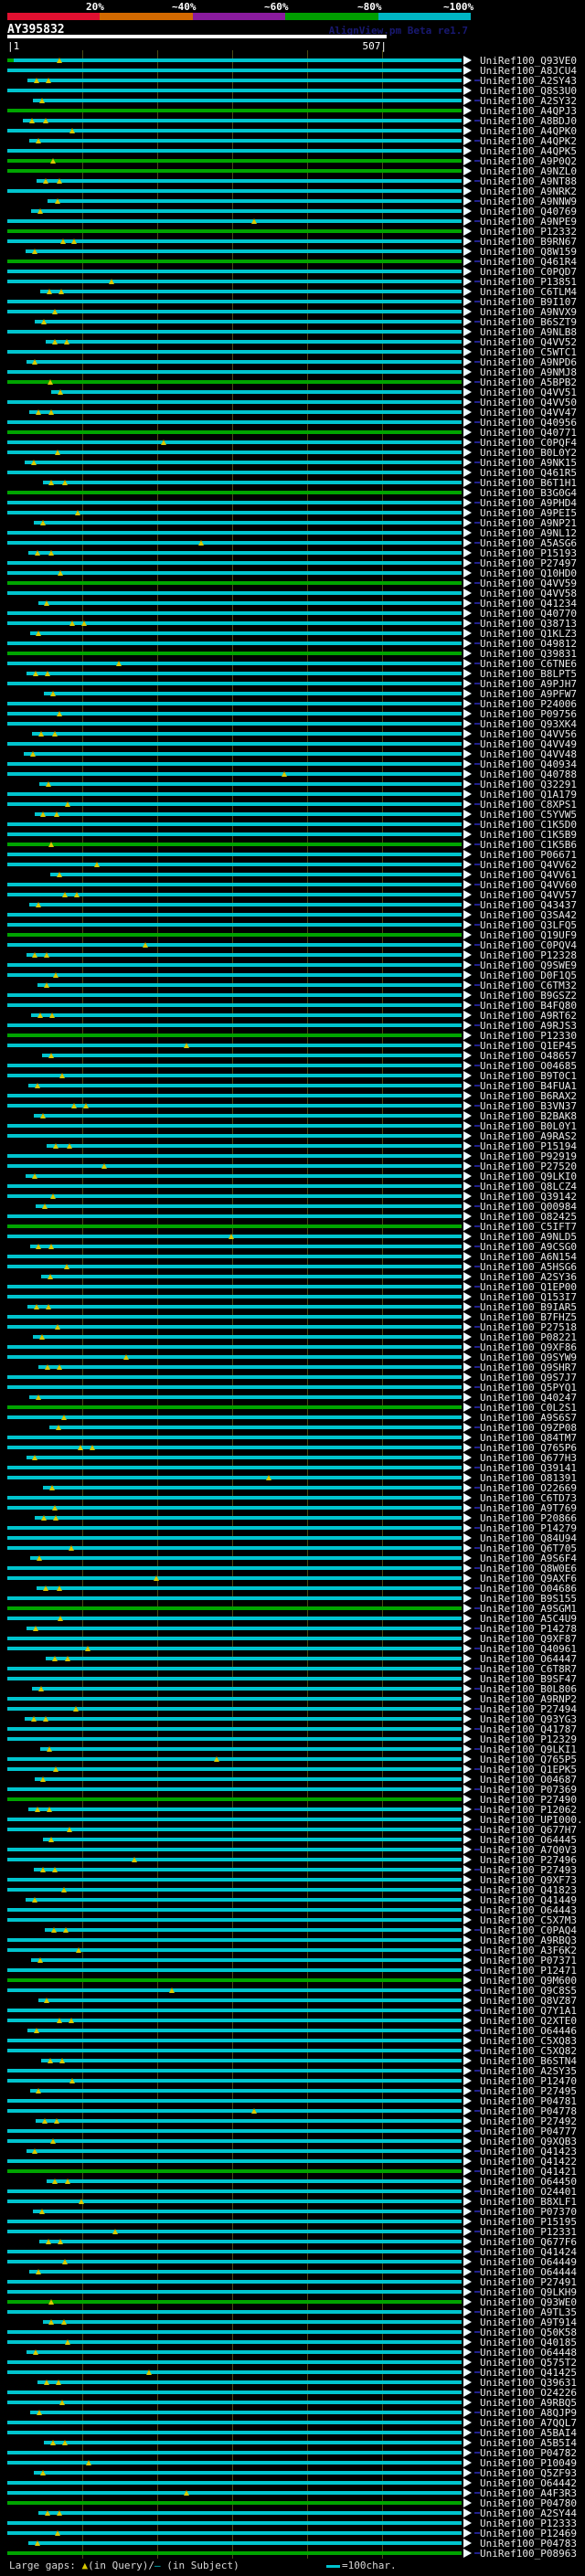  Describe the element at coordinates (293, 2554) in the screenshot. I see `hit-row: UniRef100_P08963` at that location.